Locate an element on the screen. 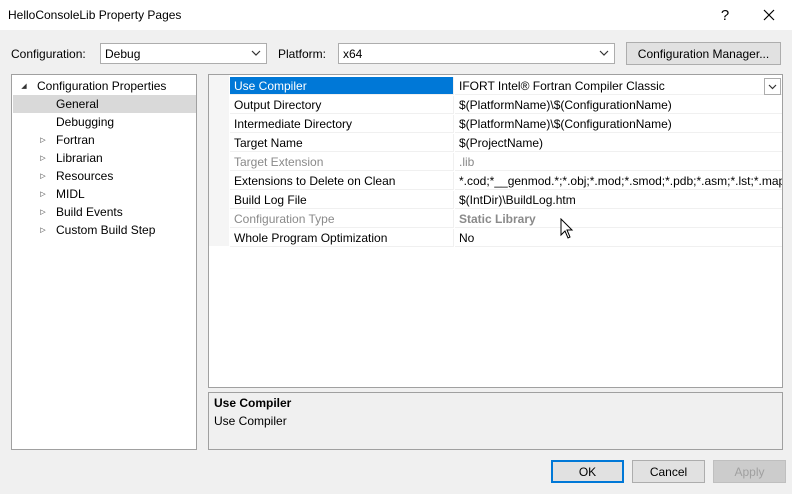  value-dropdown-button is located at coordinates (772, 86).